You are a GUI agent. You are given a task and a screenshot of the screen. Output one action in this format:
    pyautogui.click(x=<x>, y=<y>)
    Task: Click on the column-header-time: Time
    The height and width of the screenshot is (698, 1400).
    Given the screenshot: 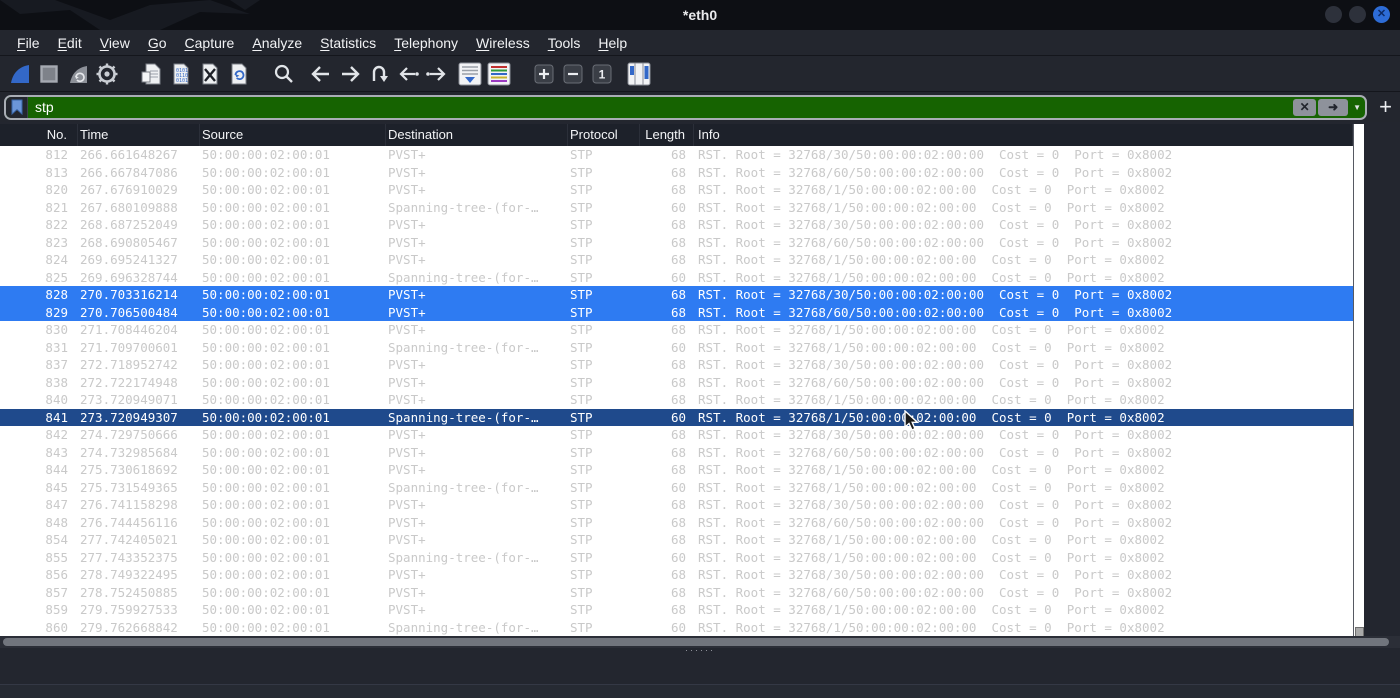 What is the action you would take?
    pyautogui.click(x=139, y=135)
    